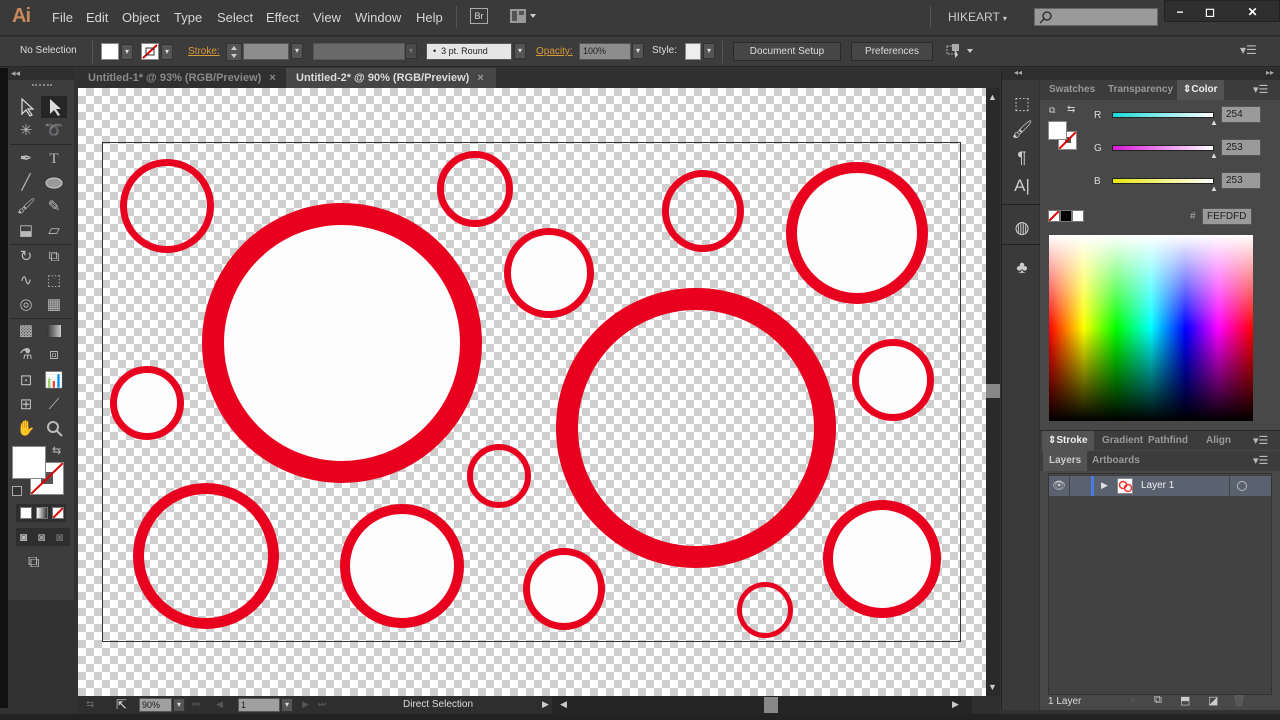 The height and width of the screenshot is (720, 1280). Describe the element at coordinates (110, 51) in the screenshot. I see `fill-swatch` at that location.